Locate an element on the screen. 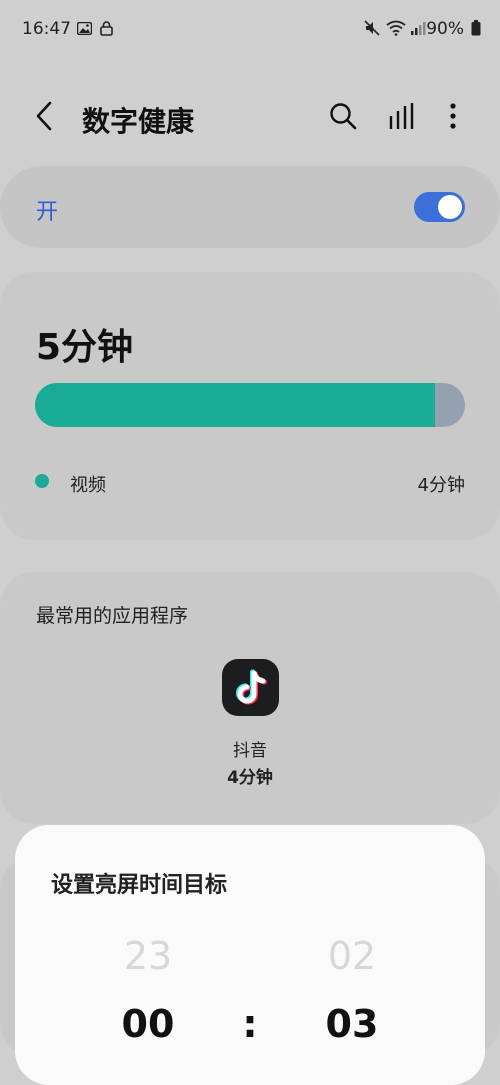 Image resolution: width=500 pixels, height=1085 pixels. chart-button is located at coordinates (401, 118).